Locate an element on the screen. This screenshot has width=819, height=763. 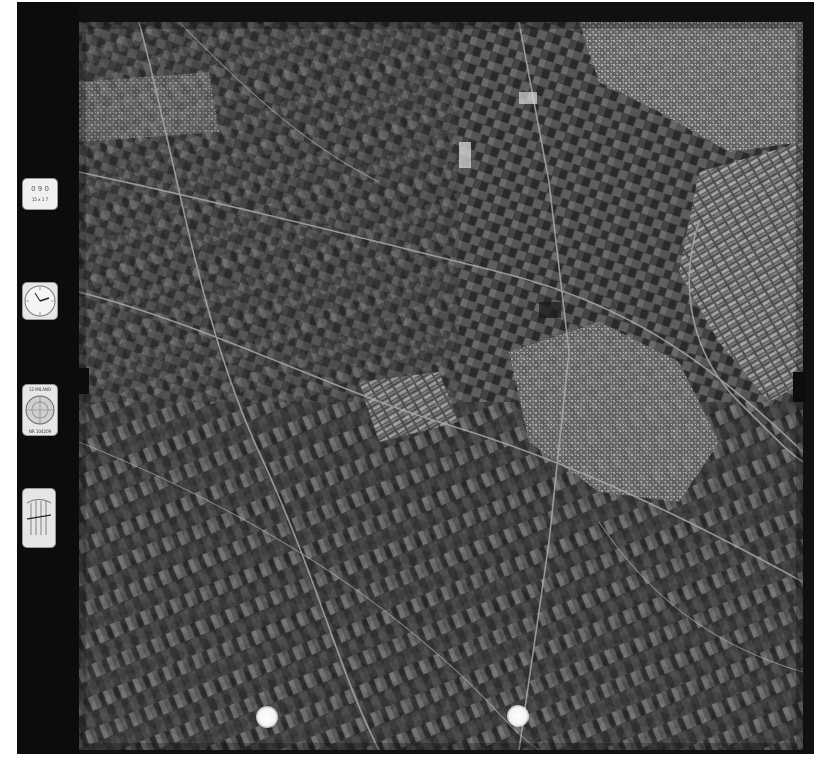
frame-counter: 0 9 0 15 x 1 7 is located at coordinates (40, 194).